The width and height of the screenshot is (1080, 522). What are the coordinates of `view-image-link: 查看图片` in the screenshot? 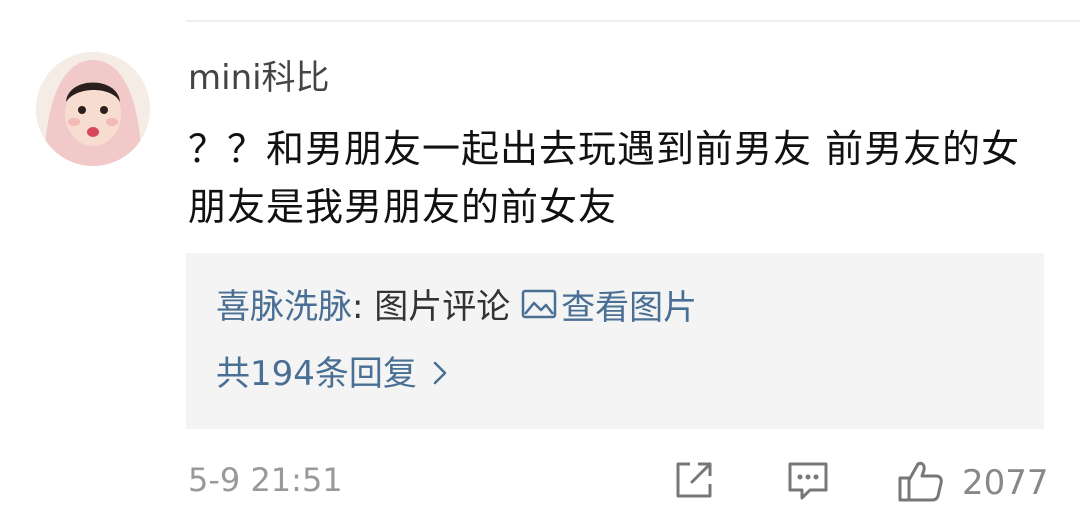 It's located at (609, 307).